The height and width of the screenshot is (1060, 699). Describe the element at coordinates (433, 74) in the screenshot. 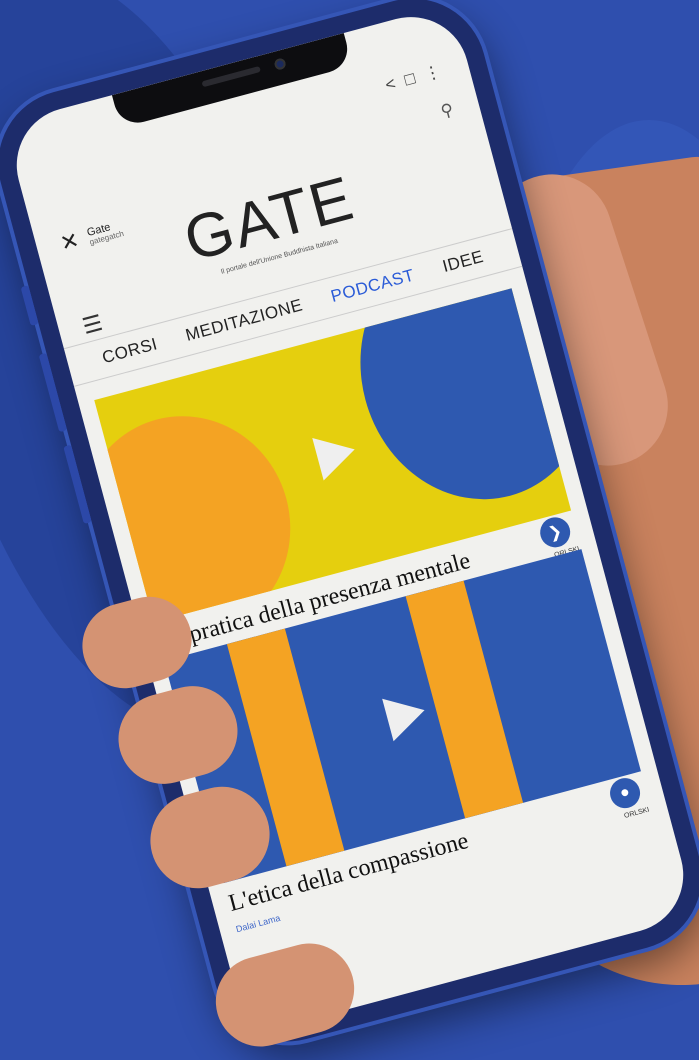

I see `more-icon: ⋮` at that location.